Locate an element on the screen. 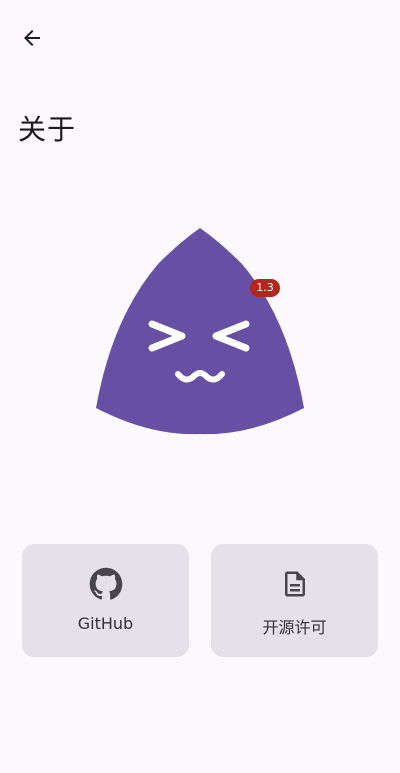  open-source-licenses-label: 开源许可 is located at coordinates (294, 627).